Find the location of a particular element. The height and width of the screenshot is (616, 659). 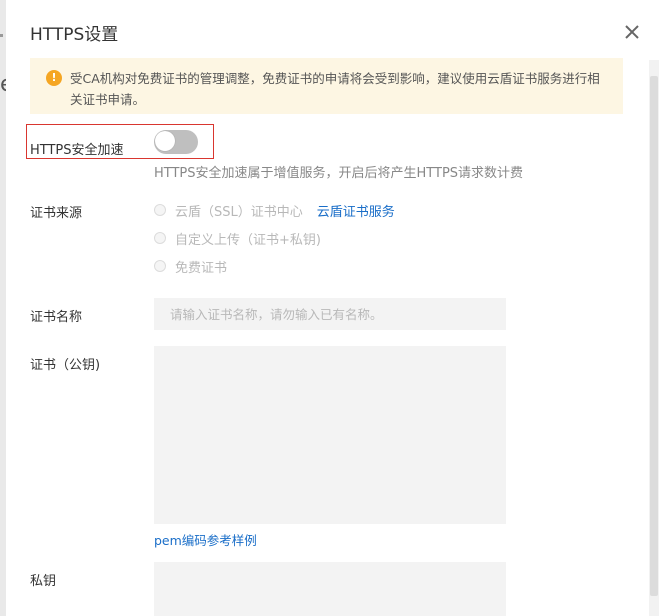

cert-public-key-label: 证书（公钥) is located at coordinates (65, 365).